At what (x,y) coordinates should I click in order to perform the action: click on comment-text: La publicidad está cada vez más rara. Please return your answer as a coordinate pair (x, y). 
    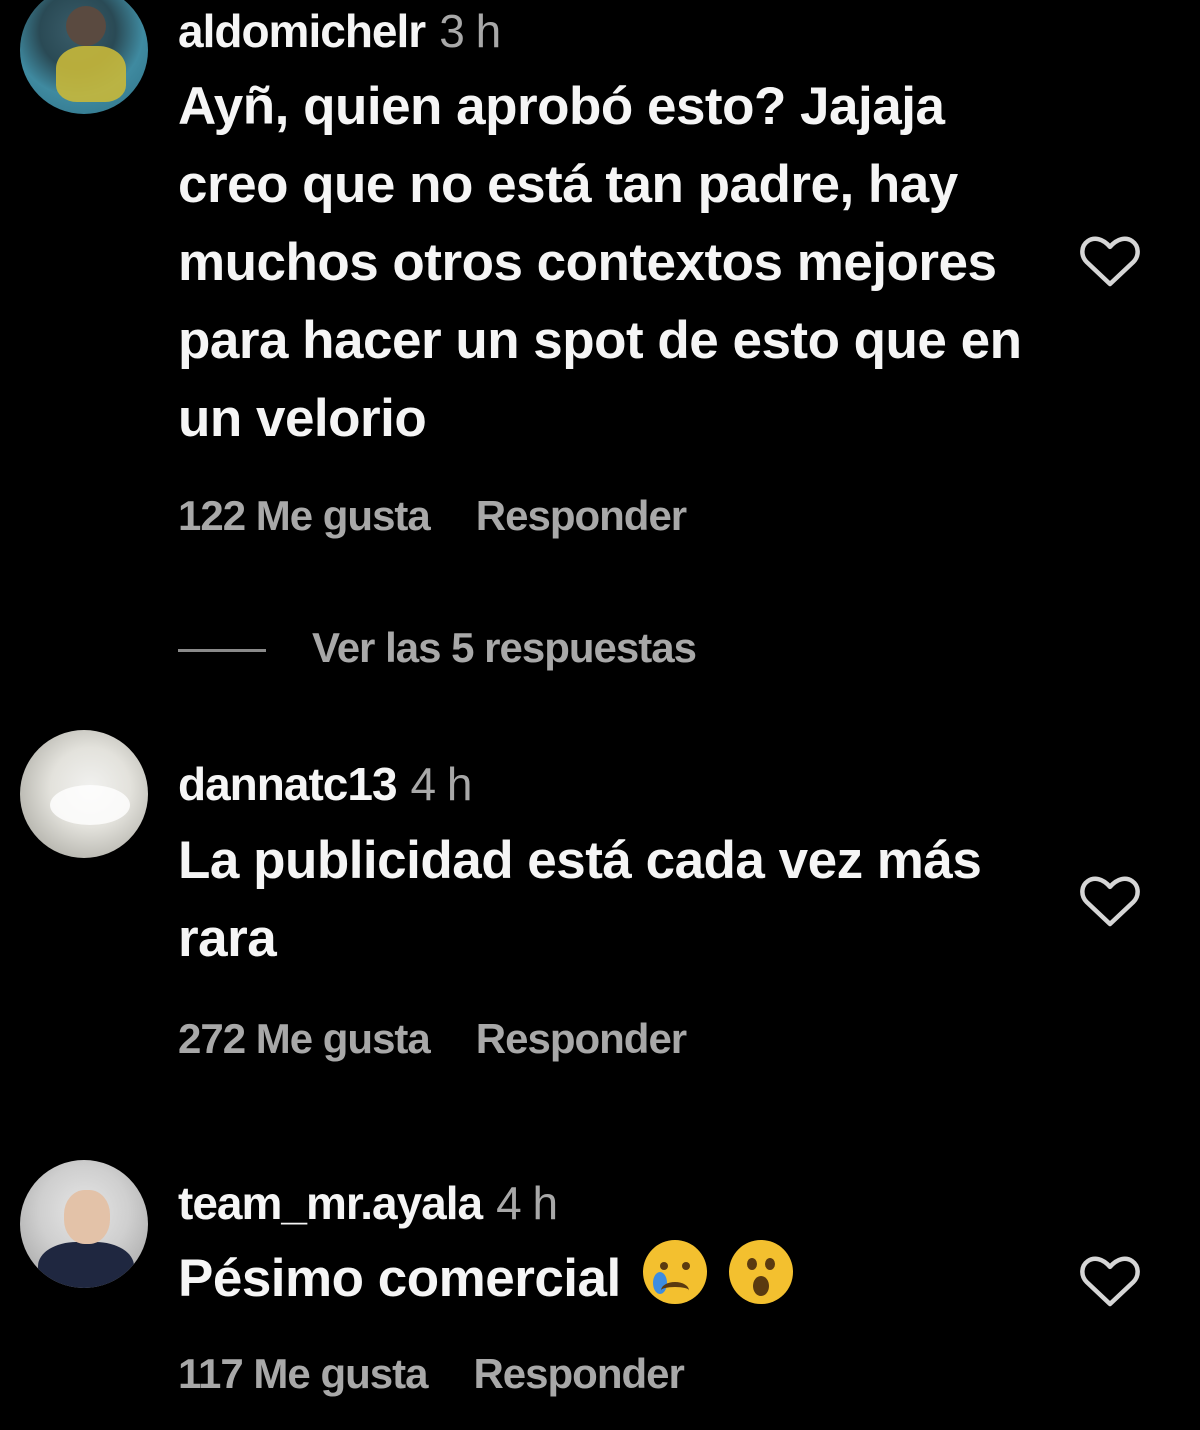
    Looking at the image, I should click on (580, 899).